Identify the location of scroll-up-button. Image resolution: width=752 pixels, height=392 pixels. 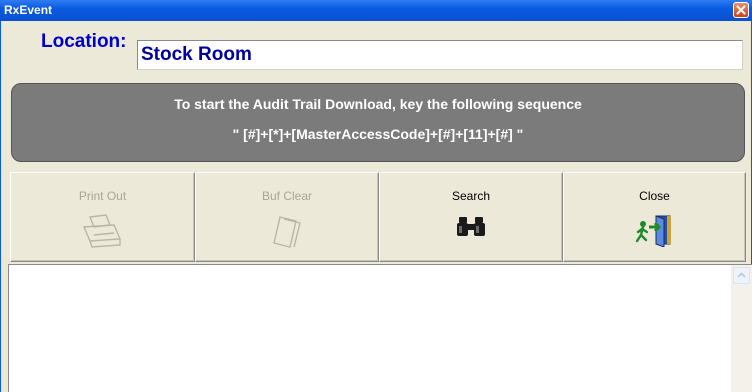
(741, 275).